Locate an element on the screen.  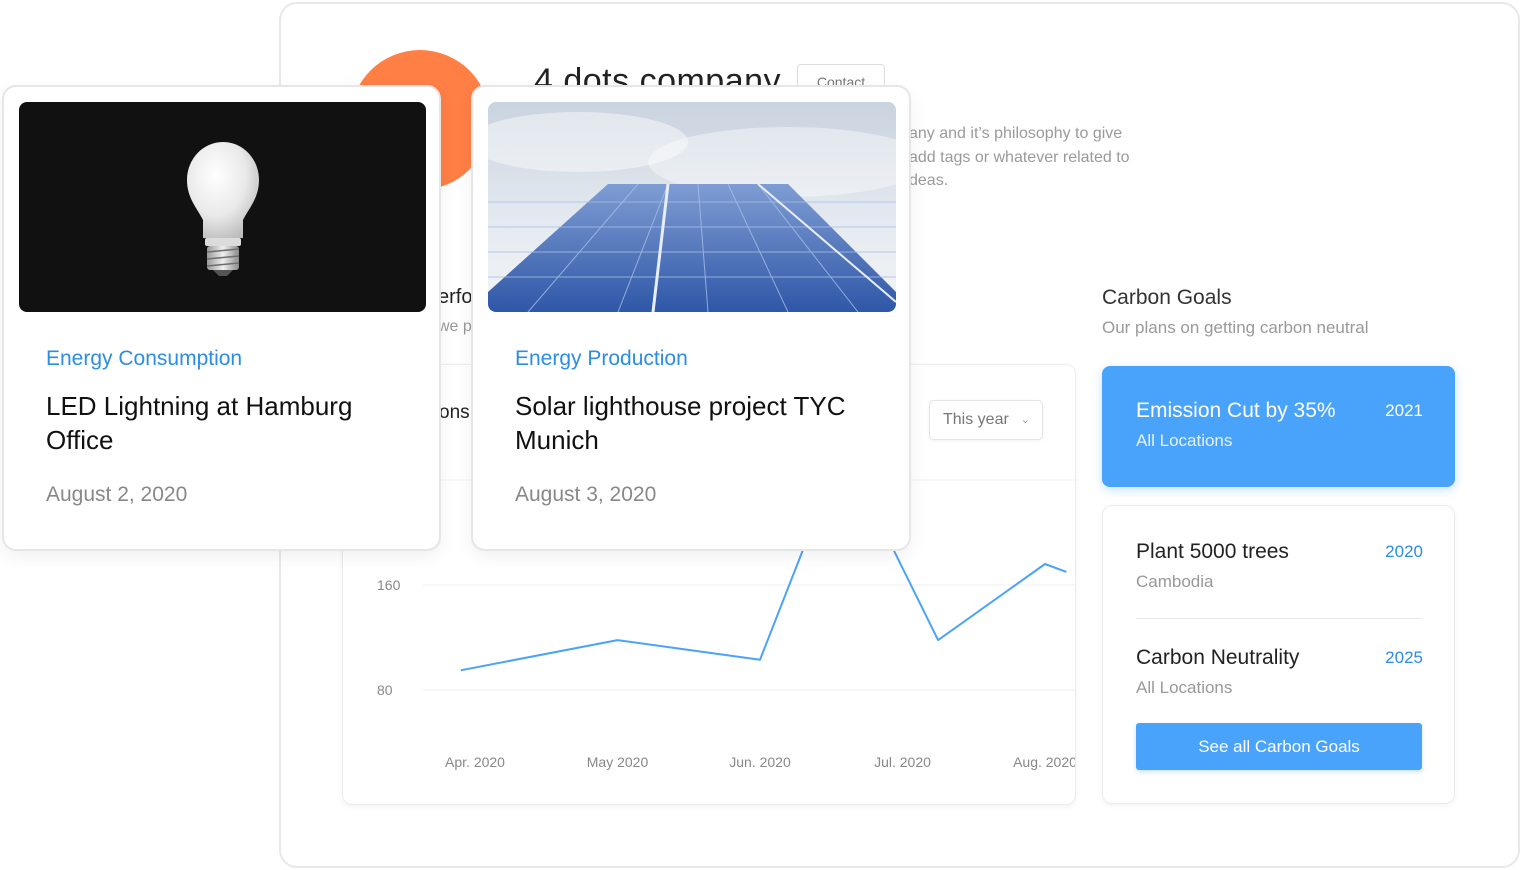
performance-subtitle: we p is located at coordinates (455, 326).